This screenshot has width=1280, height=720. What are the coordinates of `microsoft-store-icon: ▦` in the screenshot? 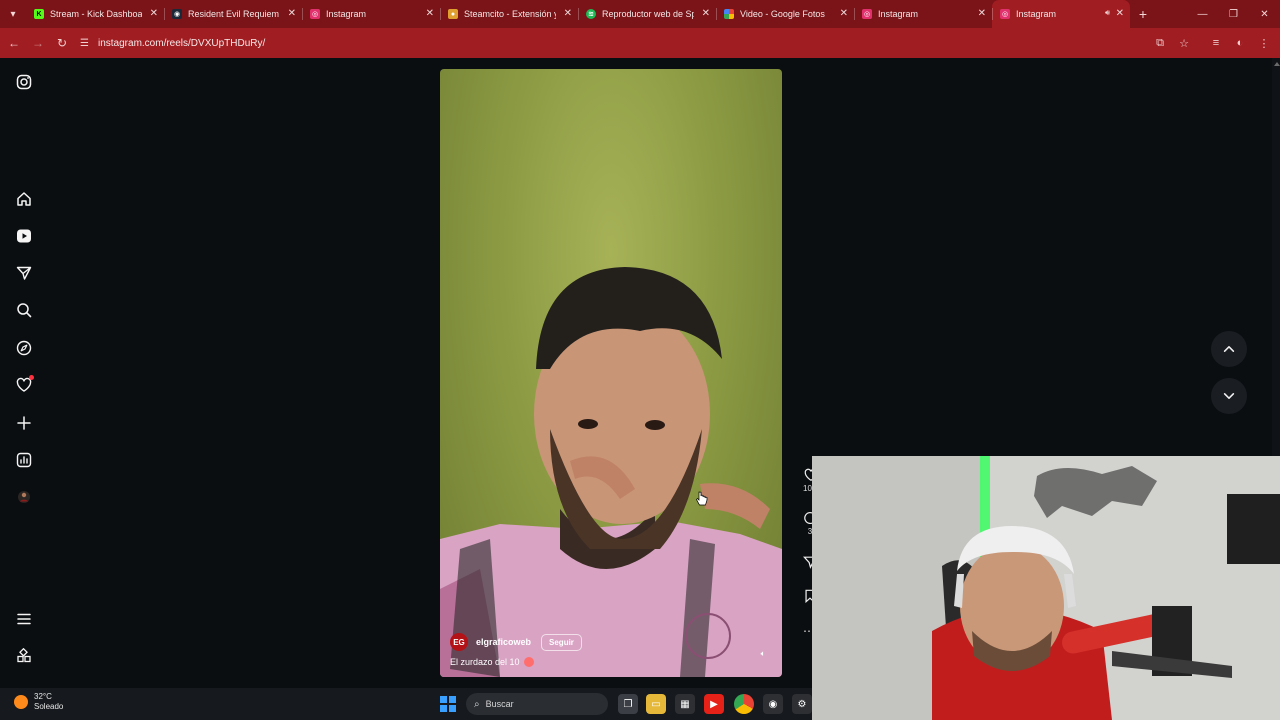 It's located at (685, 704).